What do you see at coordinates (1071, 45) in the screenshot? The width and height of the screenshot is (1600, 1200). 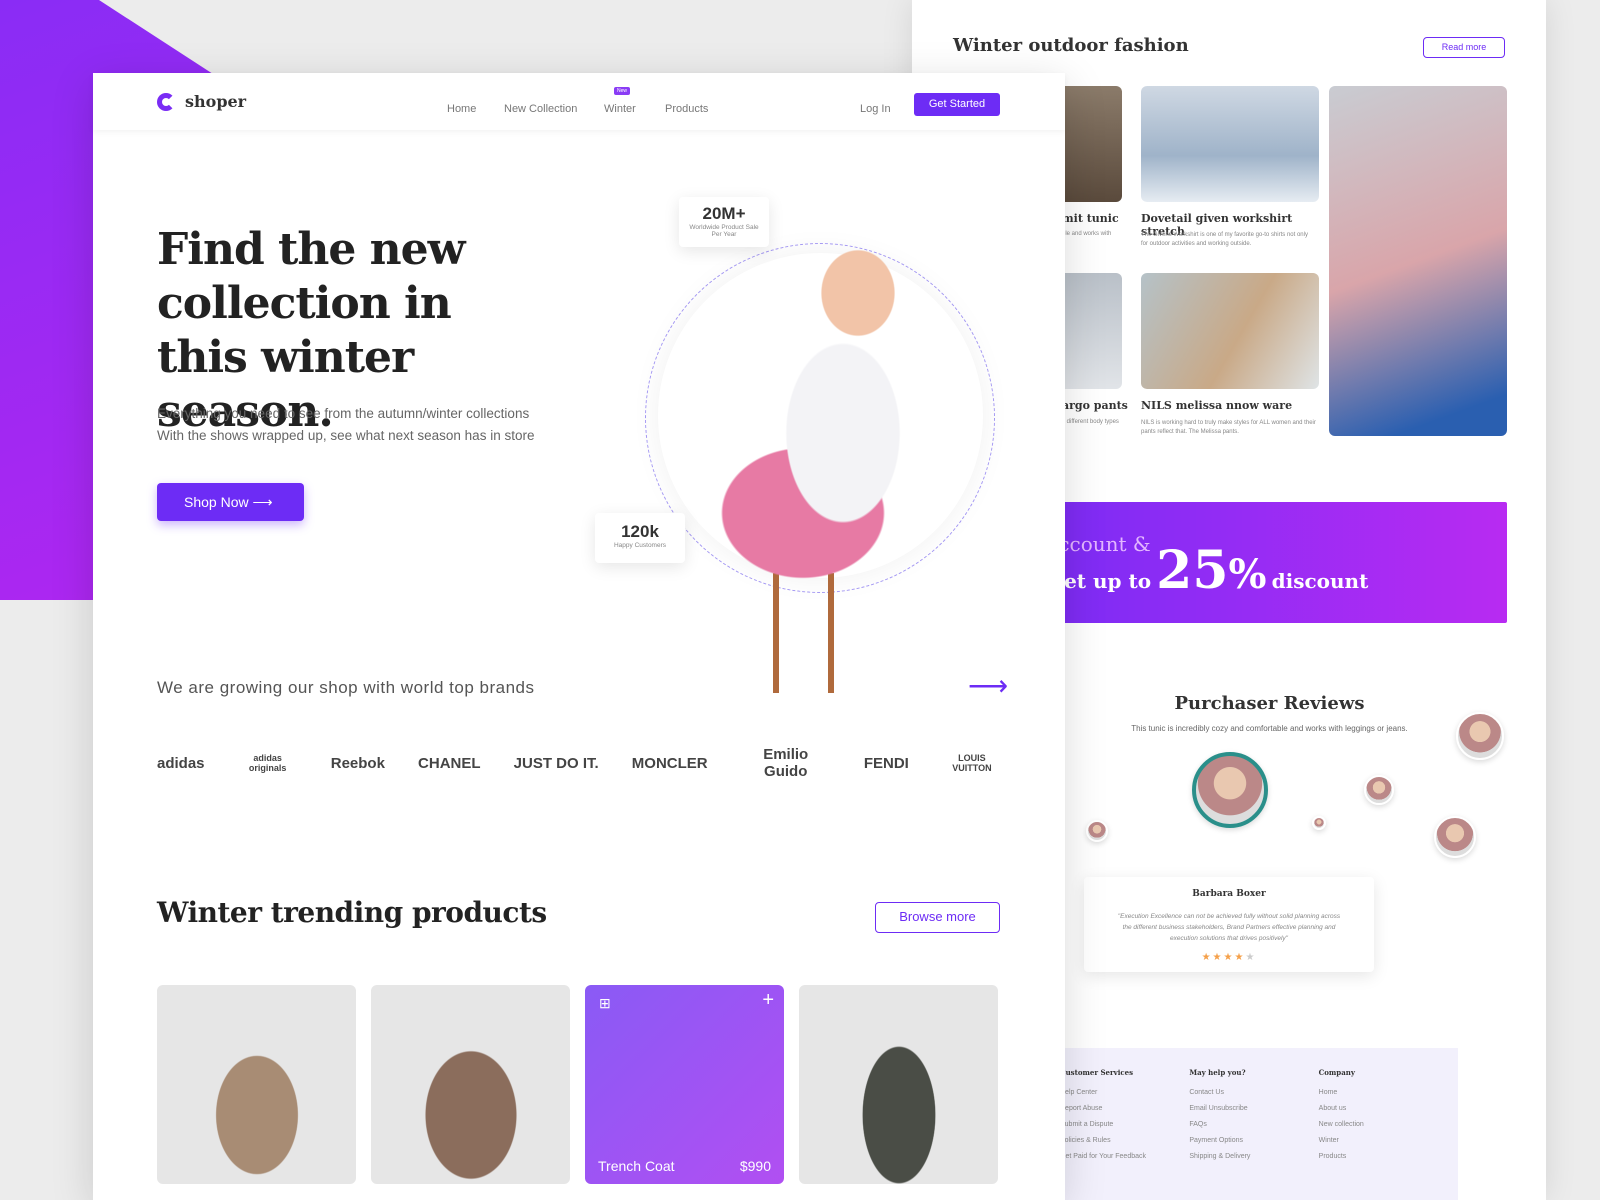 I see `section-title: Winter outdoor fashion` at bounding box center [1071, 45].